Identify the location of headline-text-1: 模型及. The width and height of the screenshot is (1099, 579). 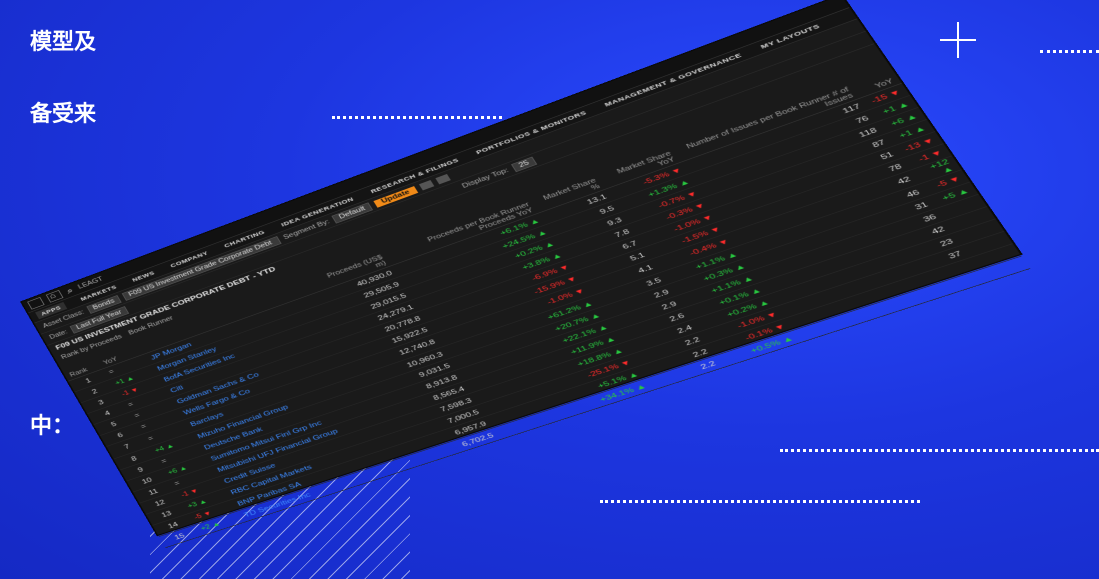
(63, 40).